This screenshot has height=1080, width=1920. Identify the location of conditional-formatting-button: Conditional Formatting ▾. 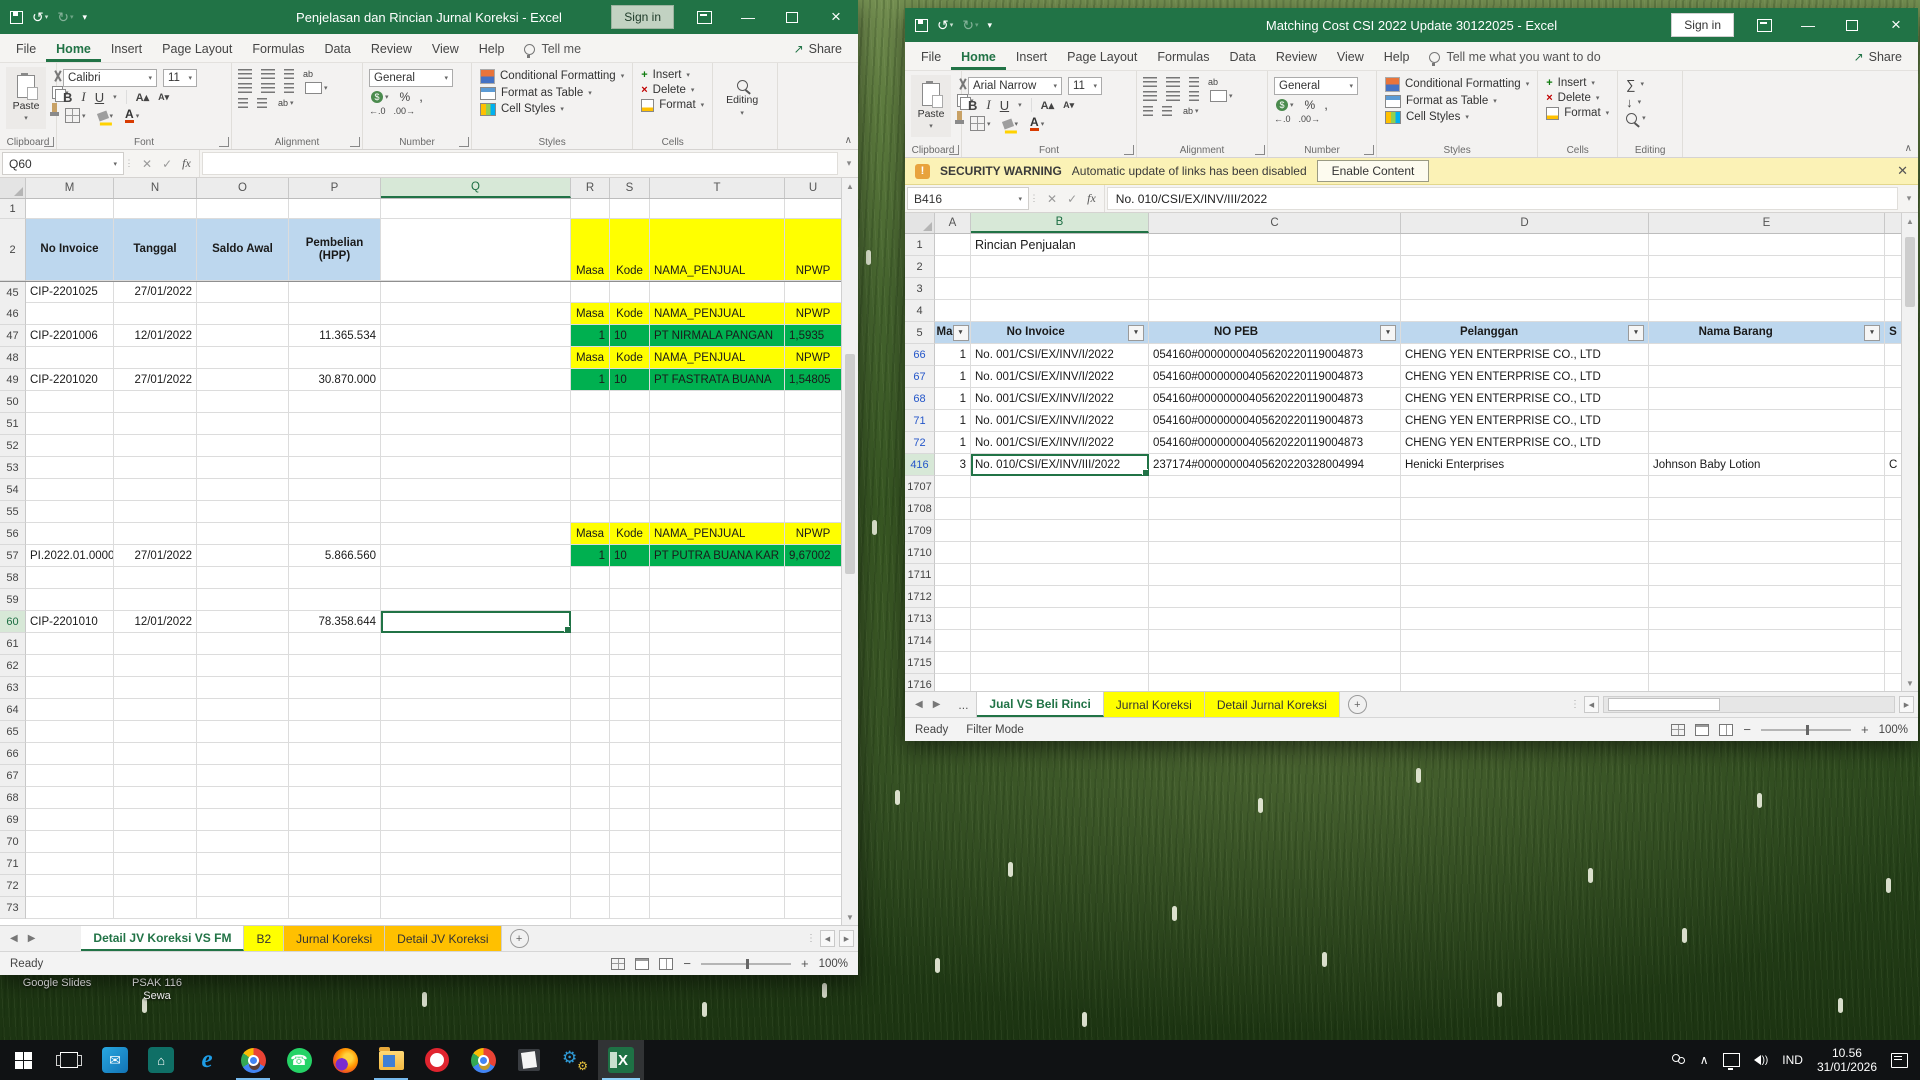
(552, 76).